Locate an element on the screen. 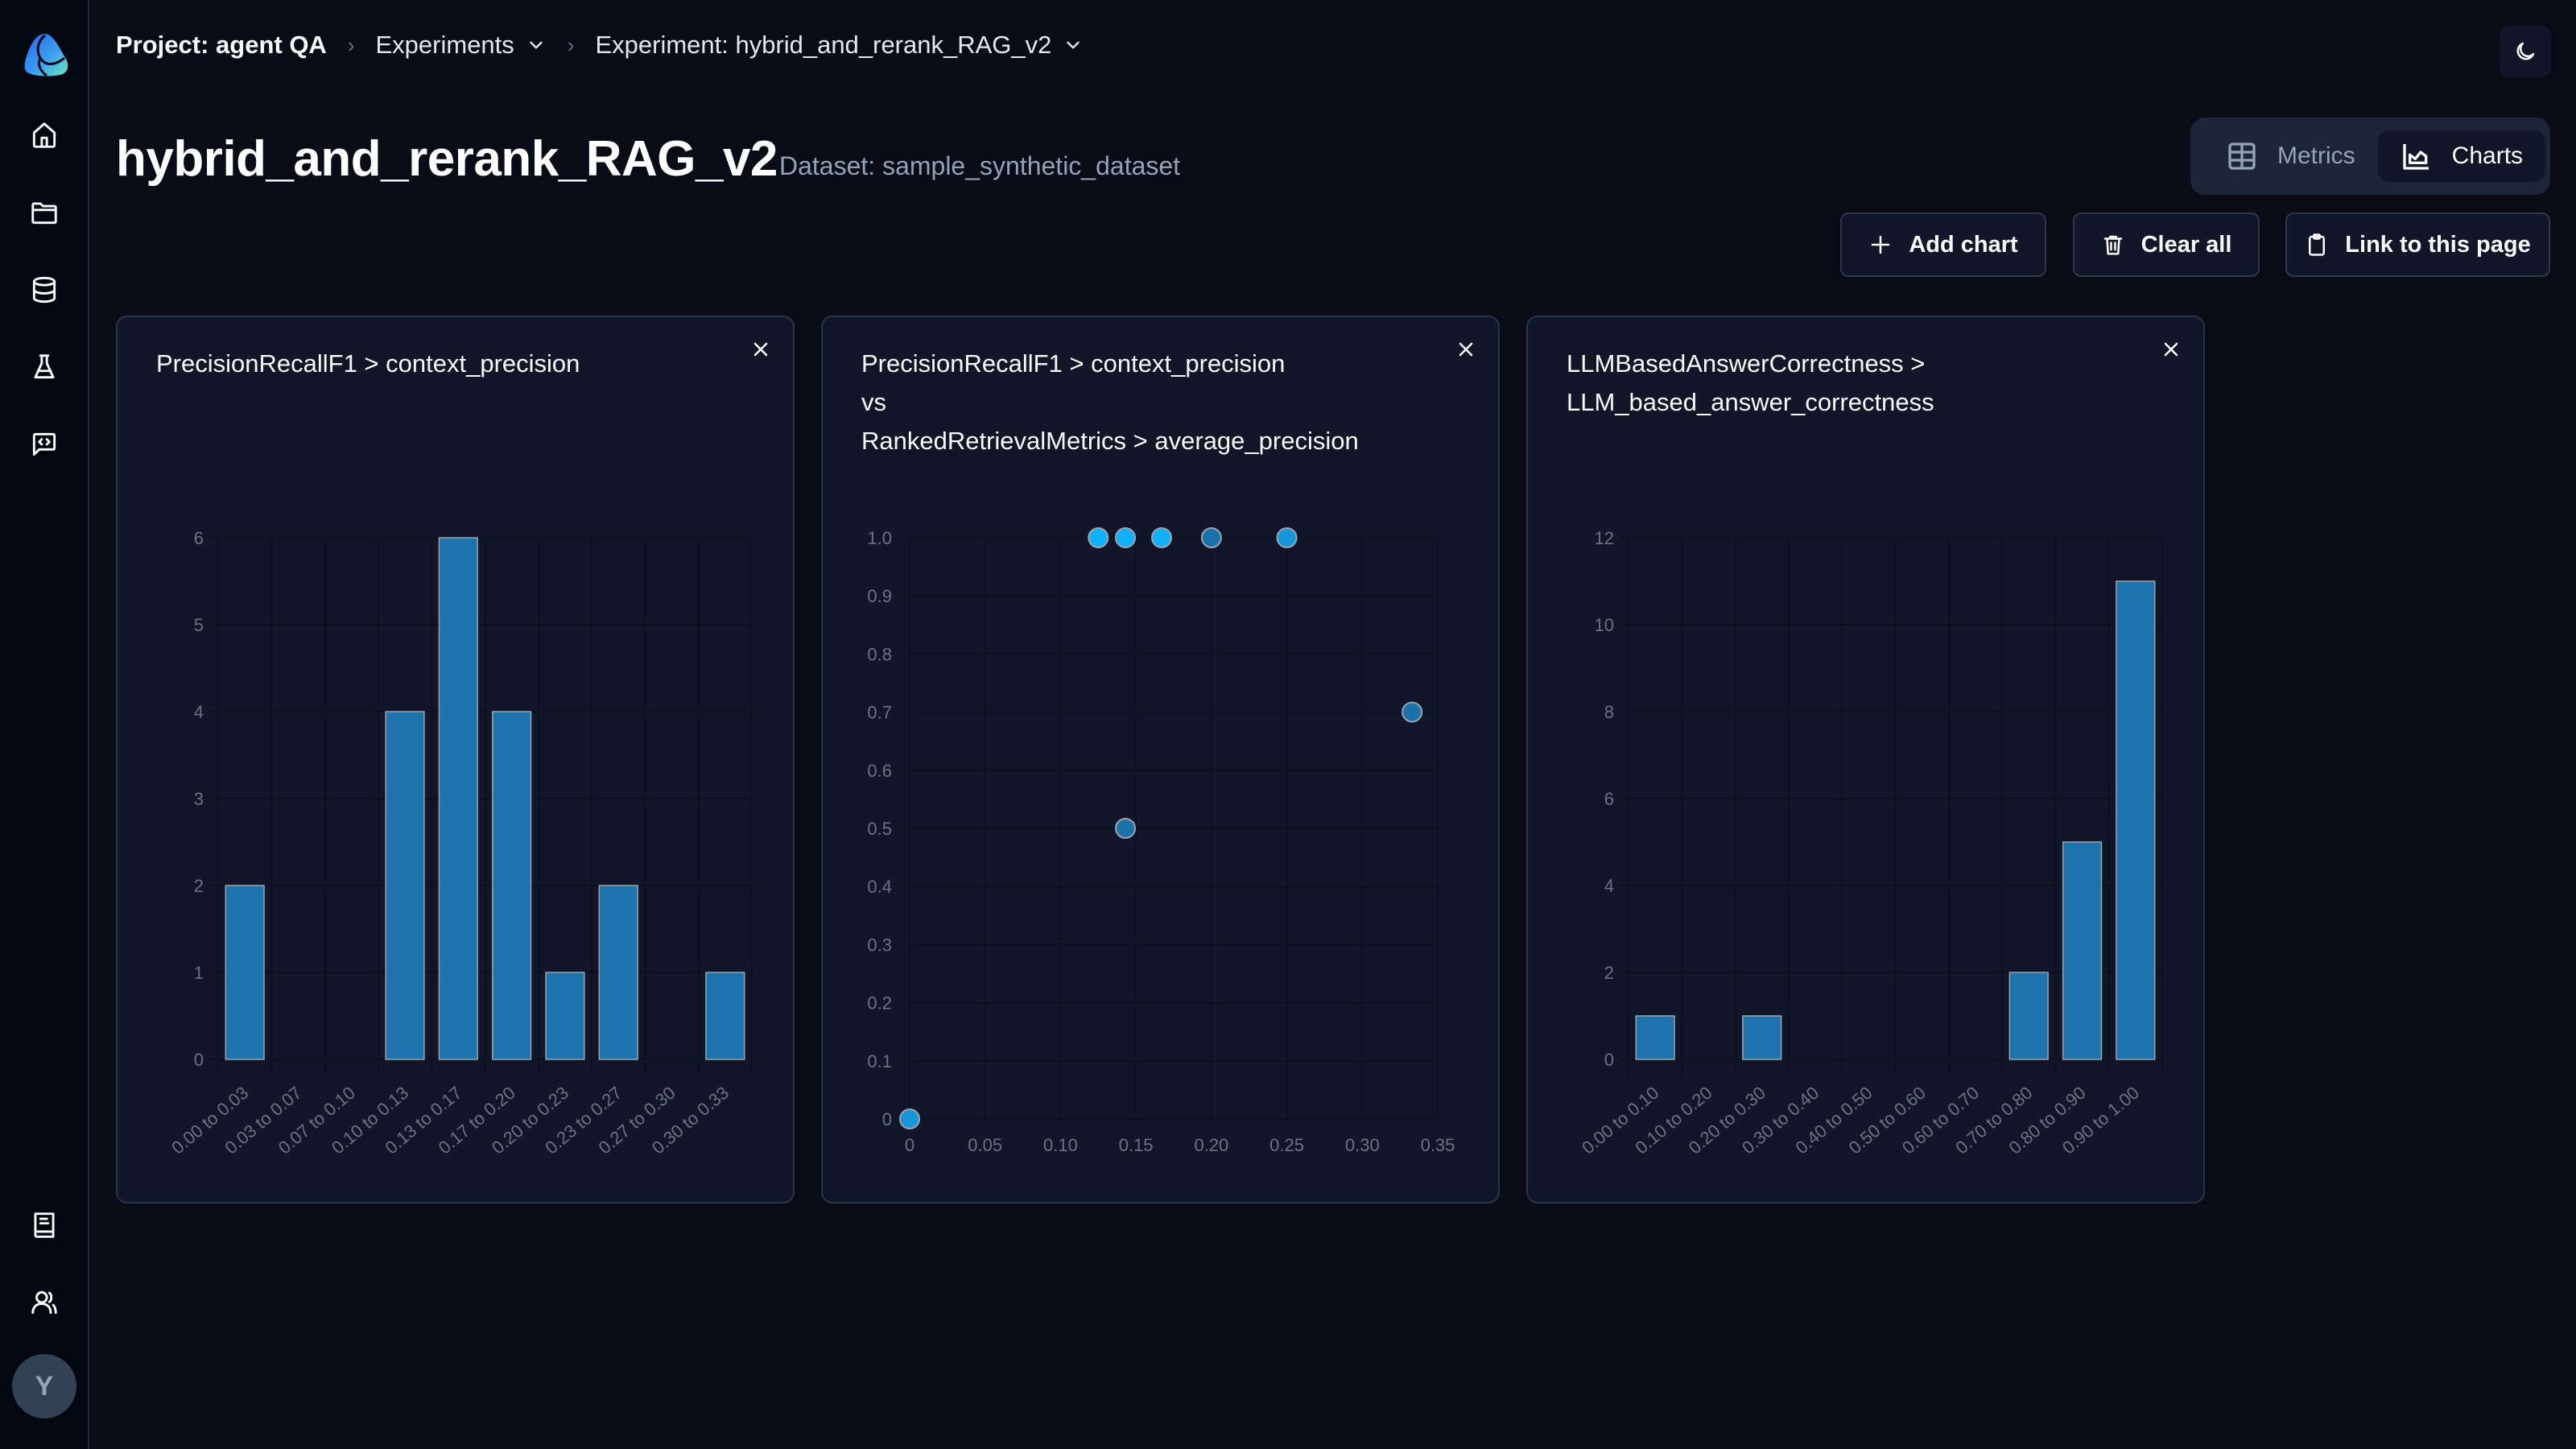  chart-title-line: LLMBasedAnswerCorrectness > is located at coordinates (1746, 363).